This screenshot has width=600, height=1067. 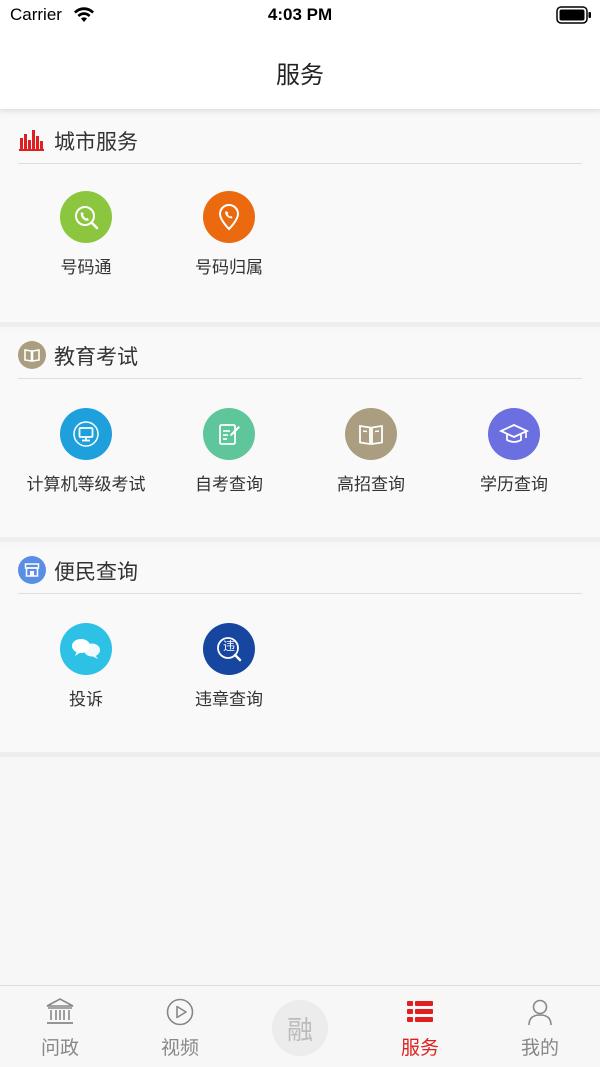 I want to click on tab-video: 视频, so click(x=180, y=1026).